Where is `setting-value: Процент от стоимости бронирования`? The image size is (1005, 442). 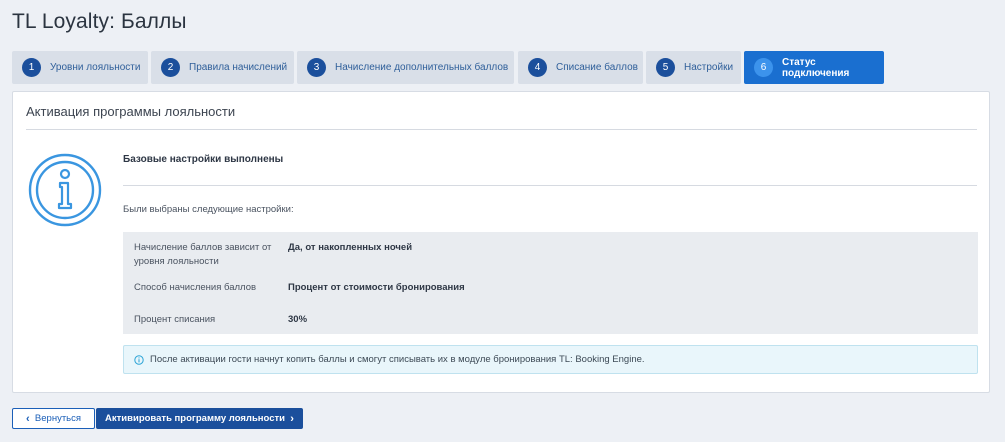
setting-value: Процент от стоимости бронирования is located at coordinates (376, 287).